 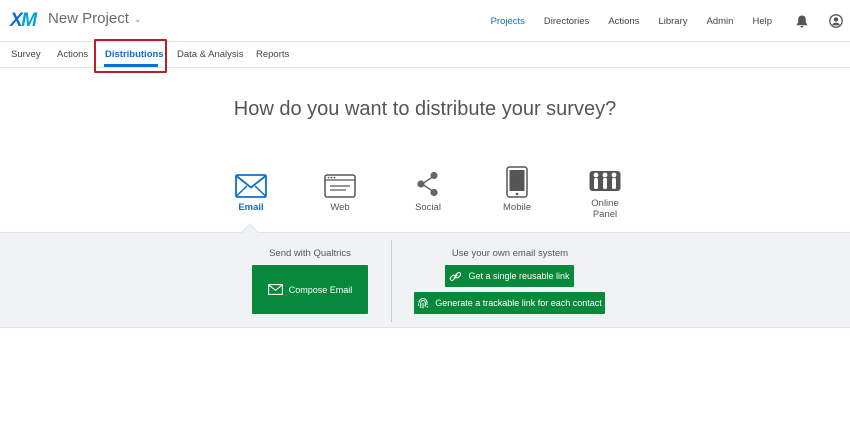 I want to click on reusable-link-button: Get a single reusable link, so click(x=509, y=276).